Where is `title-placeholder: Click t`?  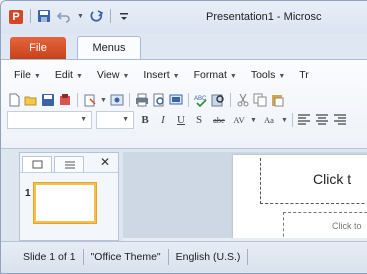
title-placeholder: Click t is located at coordinates (313, 181).